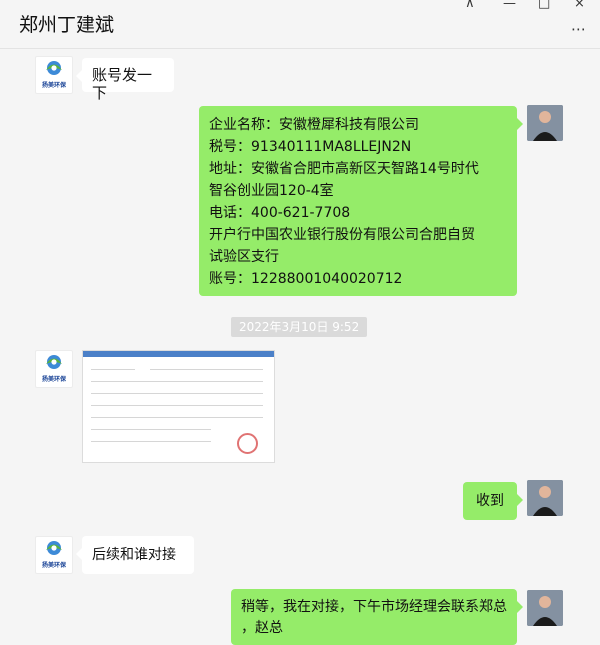  I want to click on bank-line: 开户行中国农业银行股份有限公司合肥自贸, so click(342, 235).